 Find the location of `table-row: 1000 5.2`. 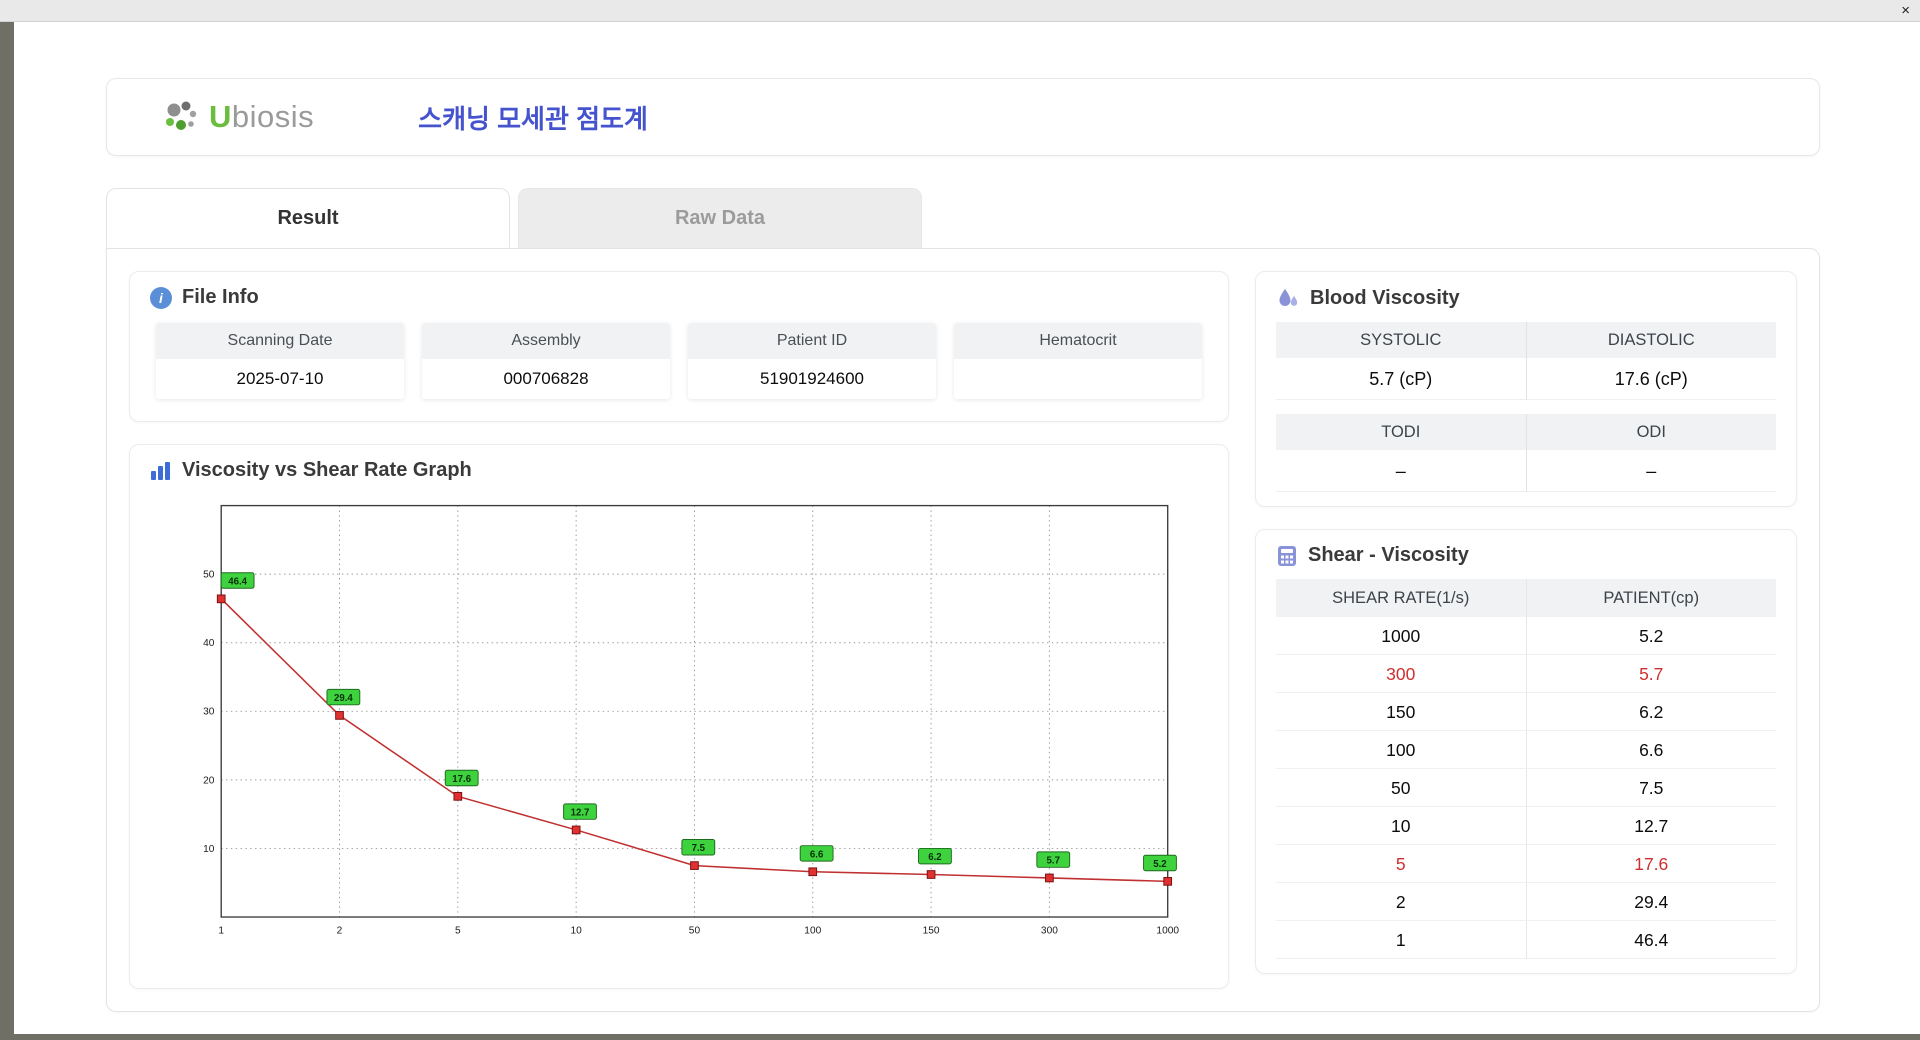

table-row: 1000 5.2 is located at coordinates (1526, 636).